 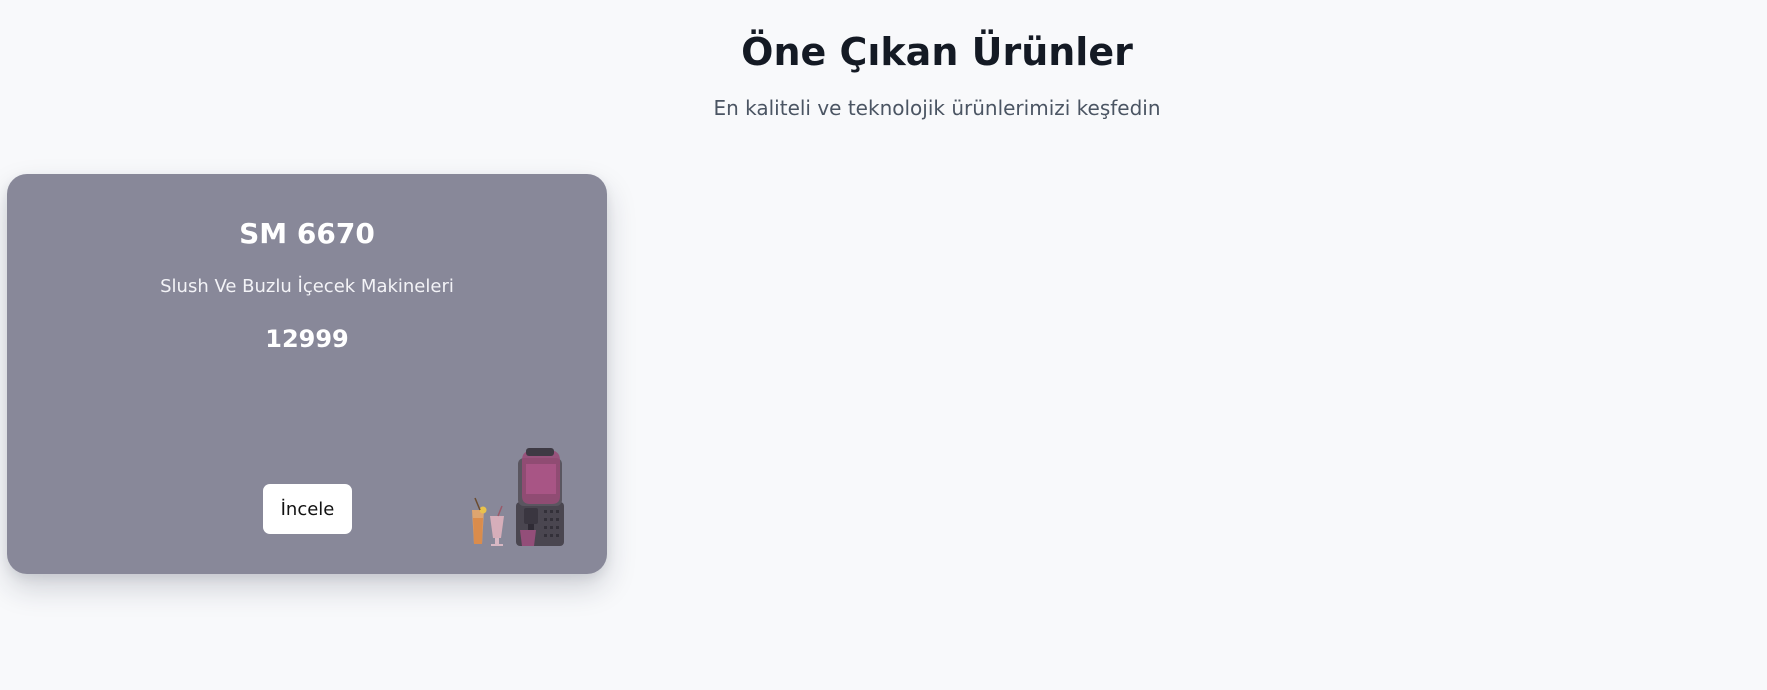 I want to click on page-title: Öne Çıkan Ürünler, so click(x=937, y=52).